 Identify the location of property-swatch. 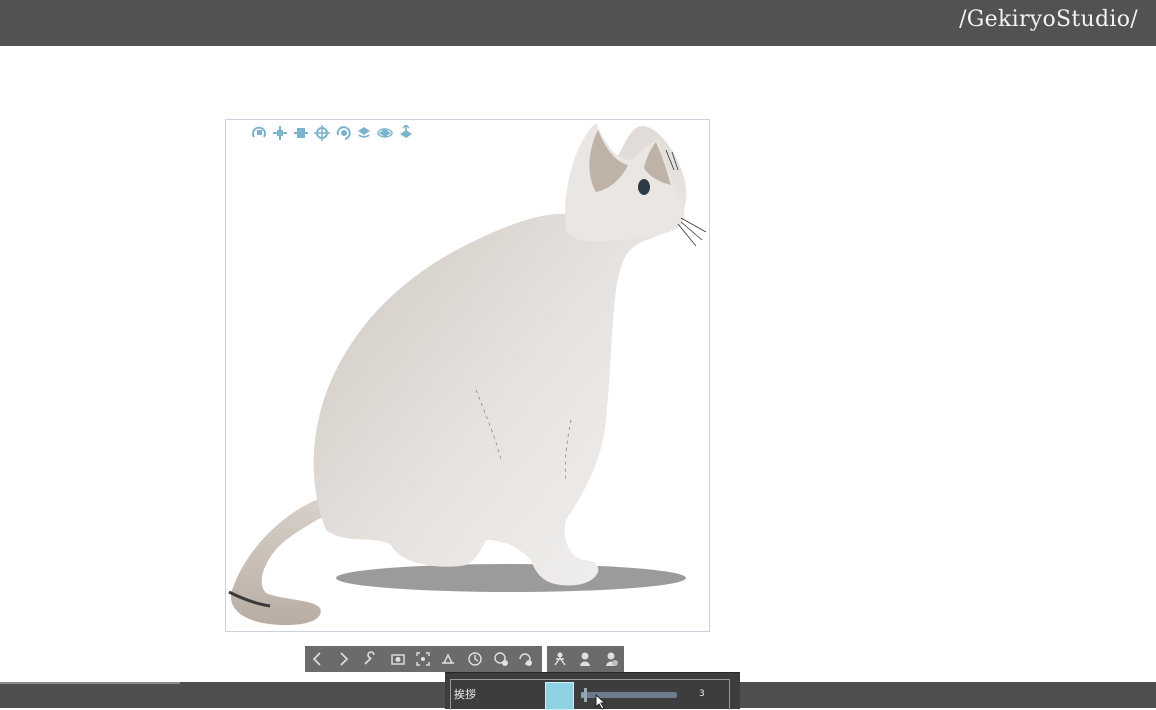
(559, 696).